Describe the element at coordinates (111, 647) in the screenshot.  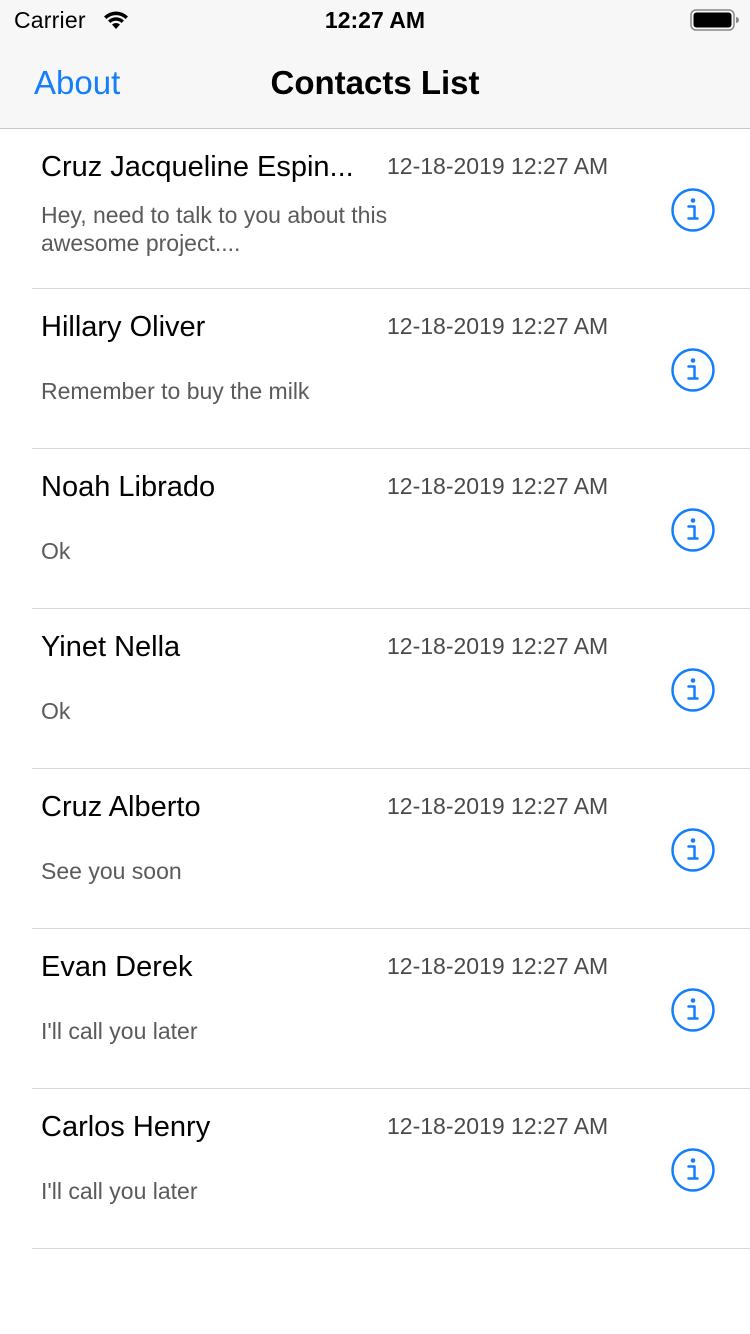
I see `contact-name: Yinet Nella` at that location.